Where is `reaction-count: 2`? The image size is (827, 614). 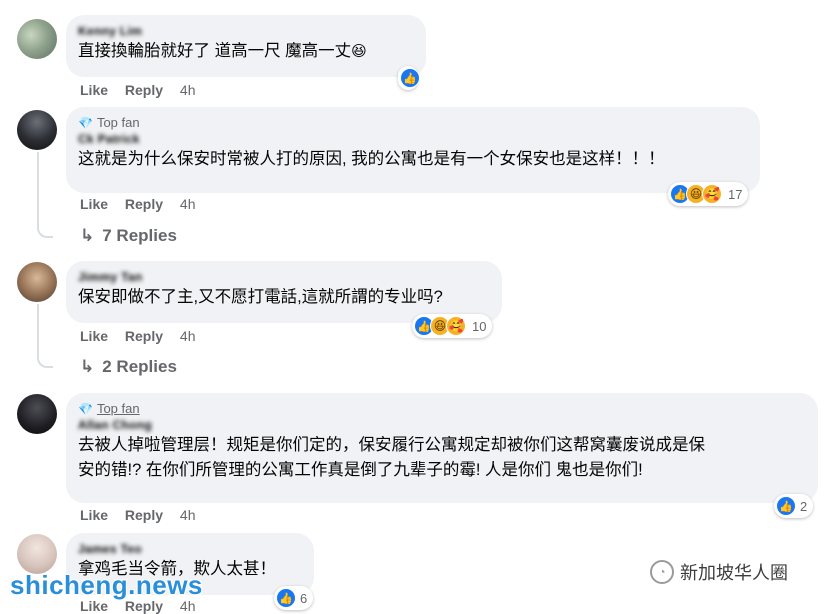
reaction-count: 2 is located at coordinates (804, 506).